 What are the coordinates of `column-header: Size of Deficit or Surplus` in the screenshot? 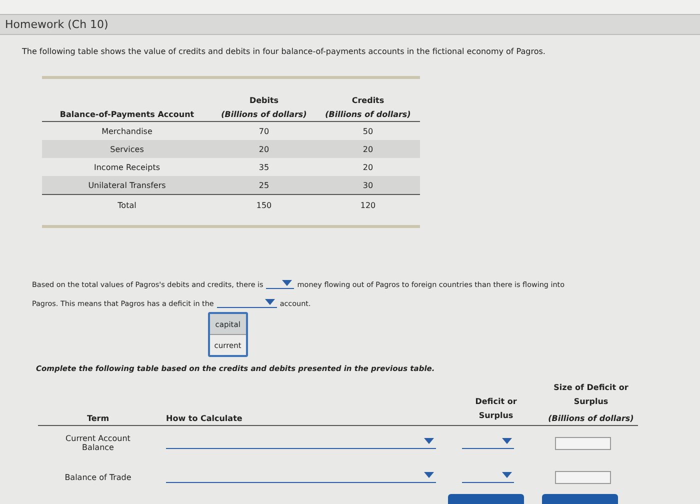 It's located at (591, 395).